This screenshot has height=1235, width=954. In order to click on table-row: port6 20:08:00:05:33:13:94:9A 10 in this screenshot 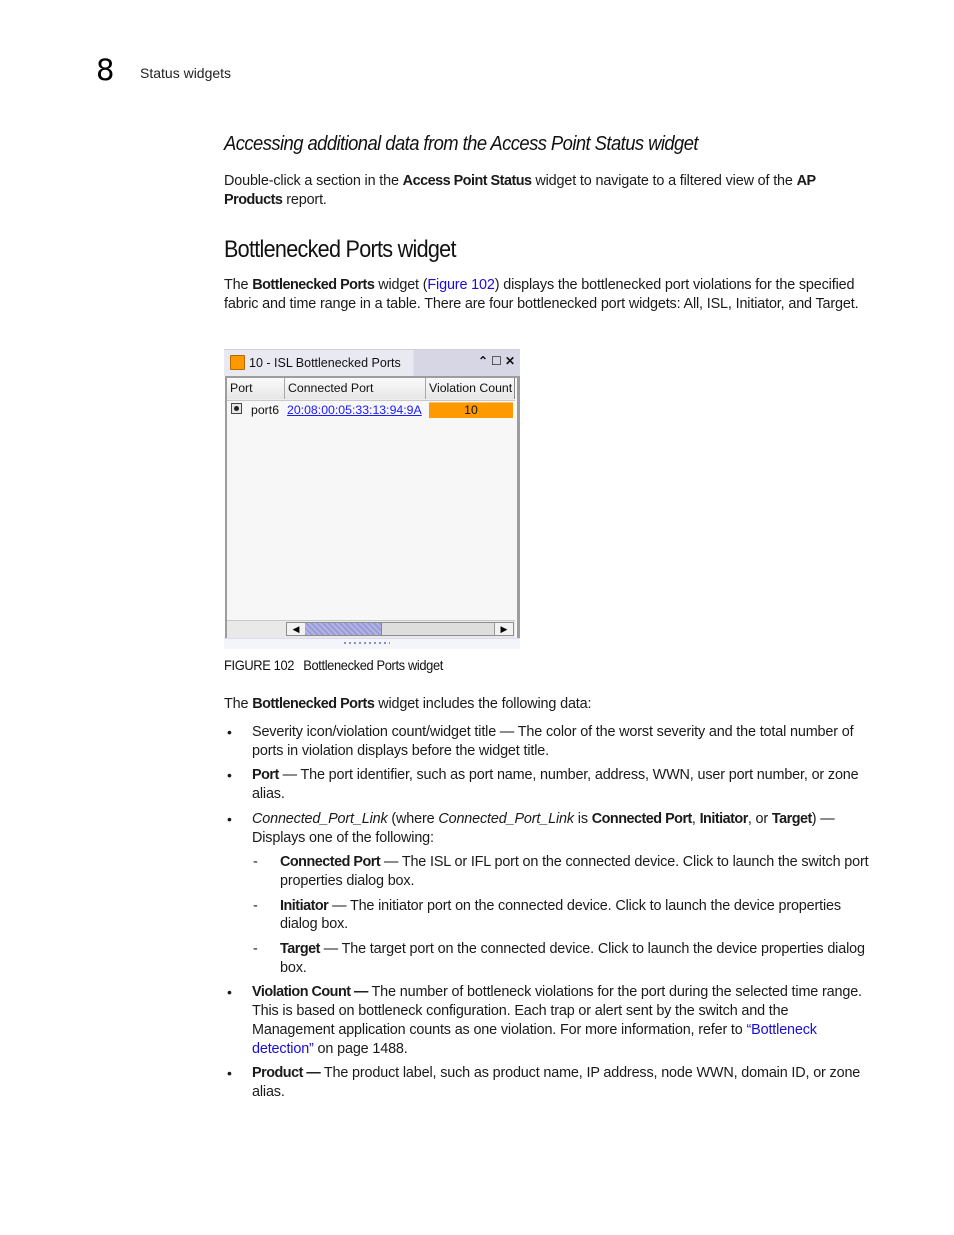, I will do `click(371, 410)`.